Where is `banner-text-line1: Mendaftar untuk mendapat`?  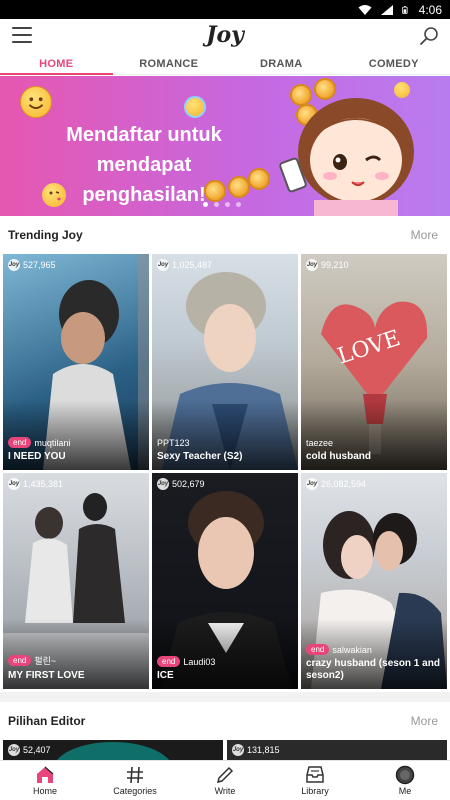 banner-text-line1: Mendaftar untuk mendapat is located at coordinates (144, 150).